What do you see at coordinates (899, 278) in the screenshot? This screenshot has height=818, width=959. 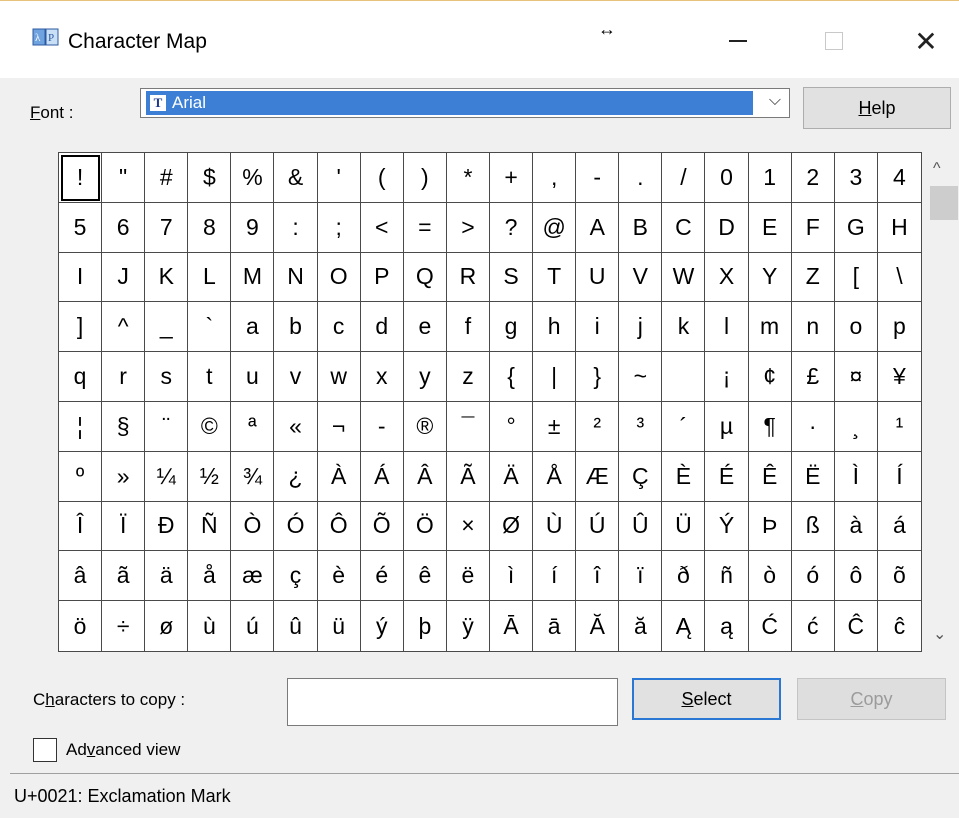 I see `character-cell: \` at bounding box center [899, 278].